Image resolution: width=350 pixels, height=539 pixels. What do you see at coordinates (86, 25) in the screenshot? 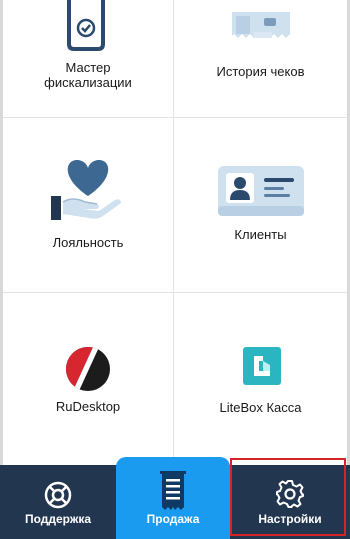
I see `fiscal-wizard-icon` at bounding box center [86, 25].